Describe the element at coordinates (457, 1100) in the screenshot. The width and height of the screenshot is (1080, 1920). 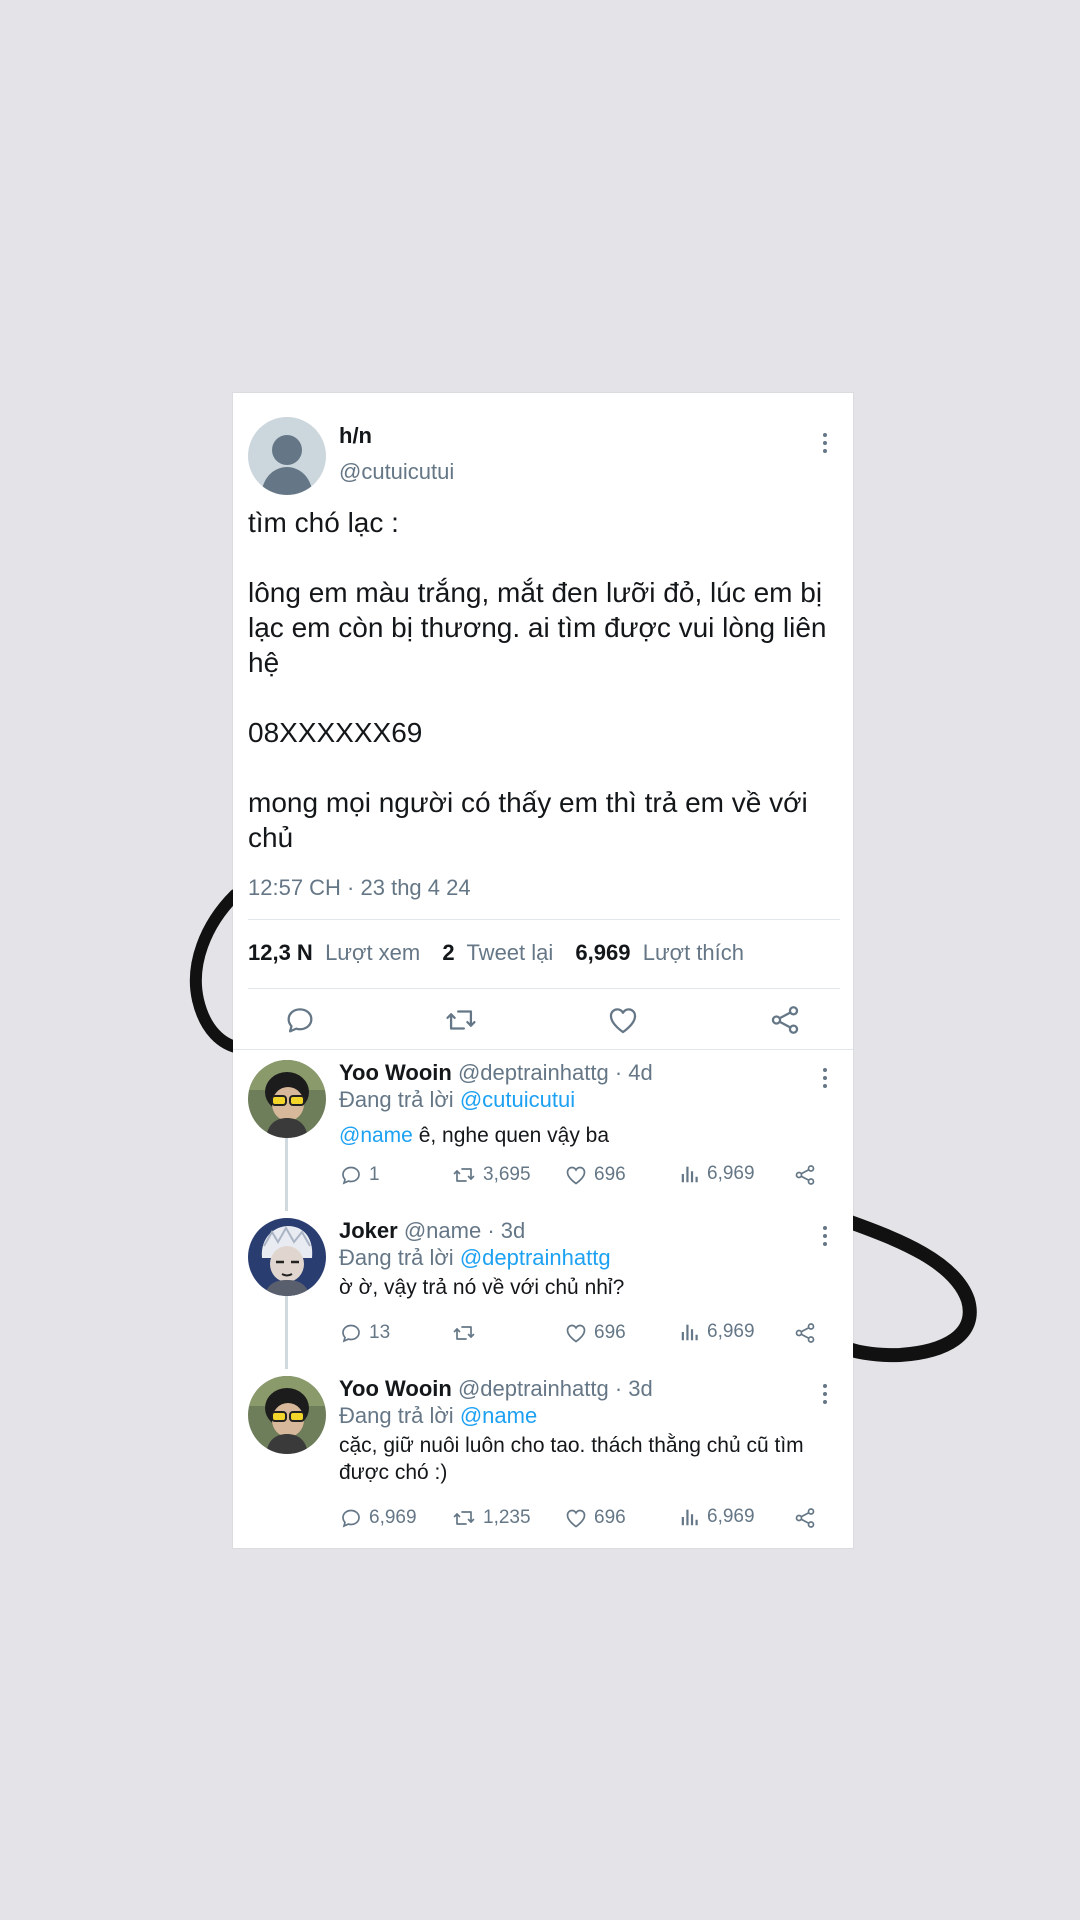
I see `replying-to: Đang trả lời @cutuicutui` at that location.